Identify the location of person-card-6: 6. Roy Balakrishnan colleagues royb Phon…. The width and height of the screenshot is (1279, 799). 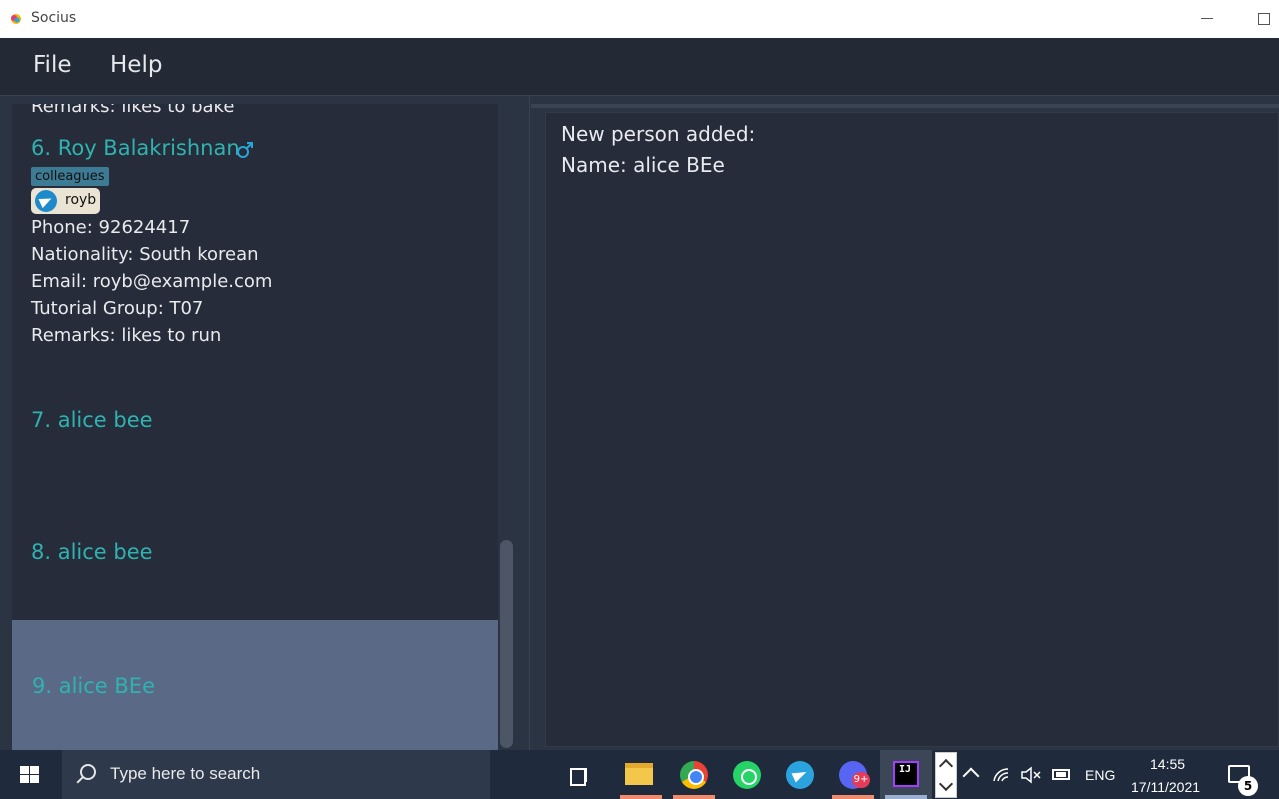
(255, 229).